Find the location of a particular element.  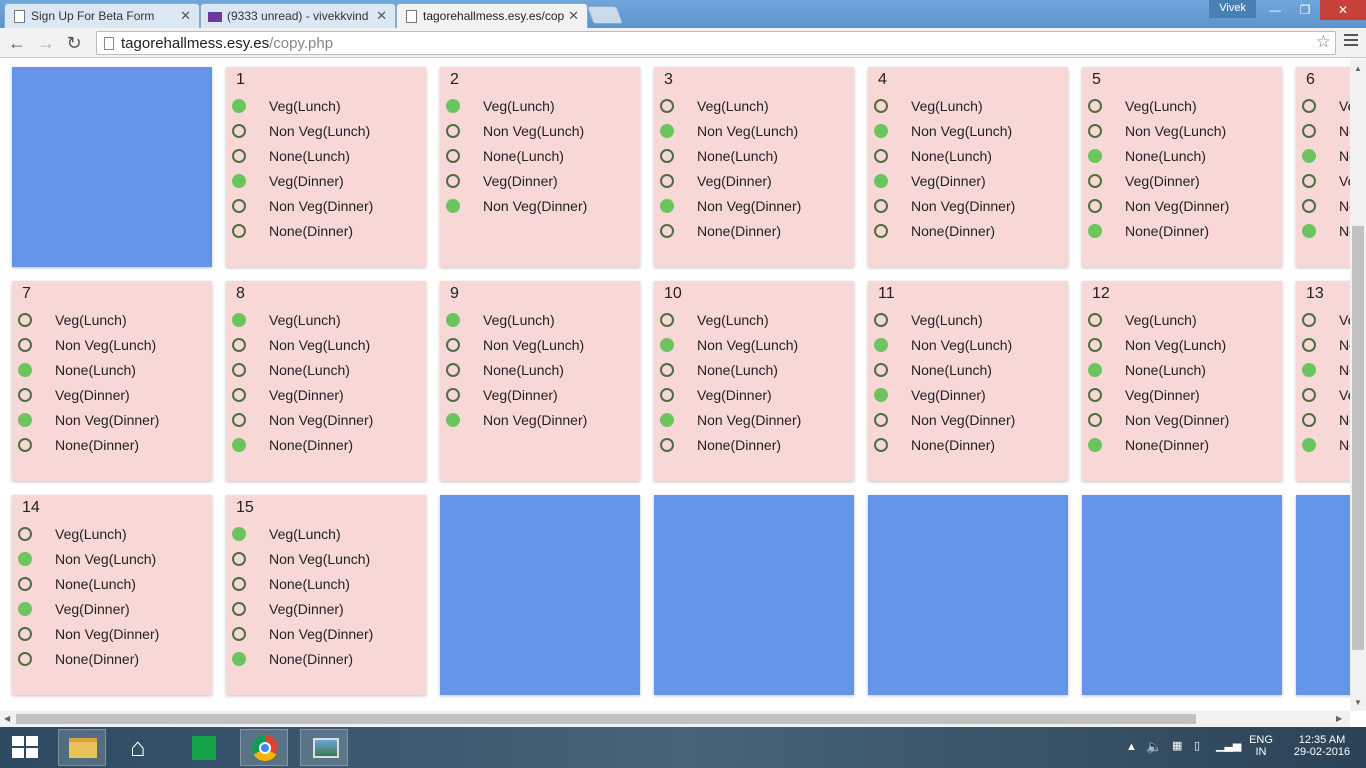

volume-icon: 🔈 is located at coordinates (1154, 747).